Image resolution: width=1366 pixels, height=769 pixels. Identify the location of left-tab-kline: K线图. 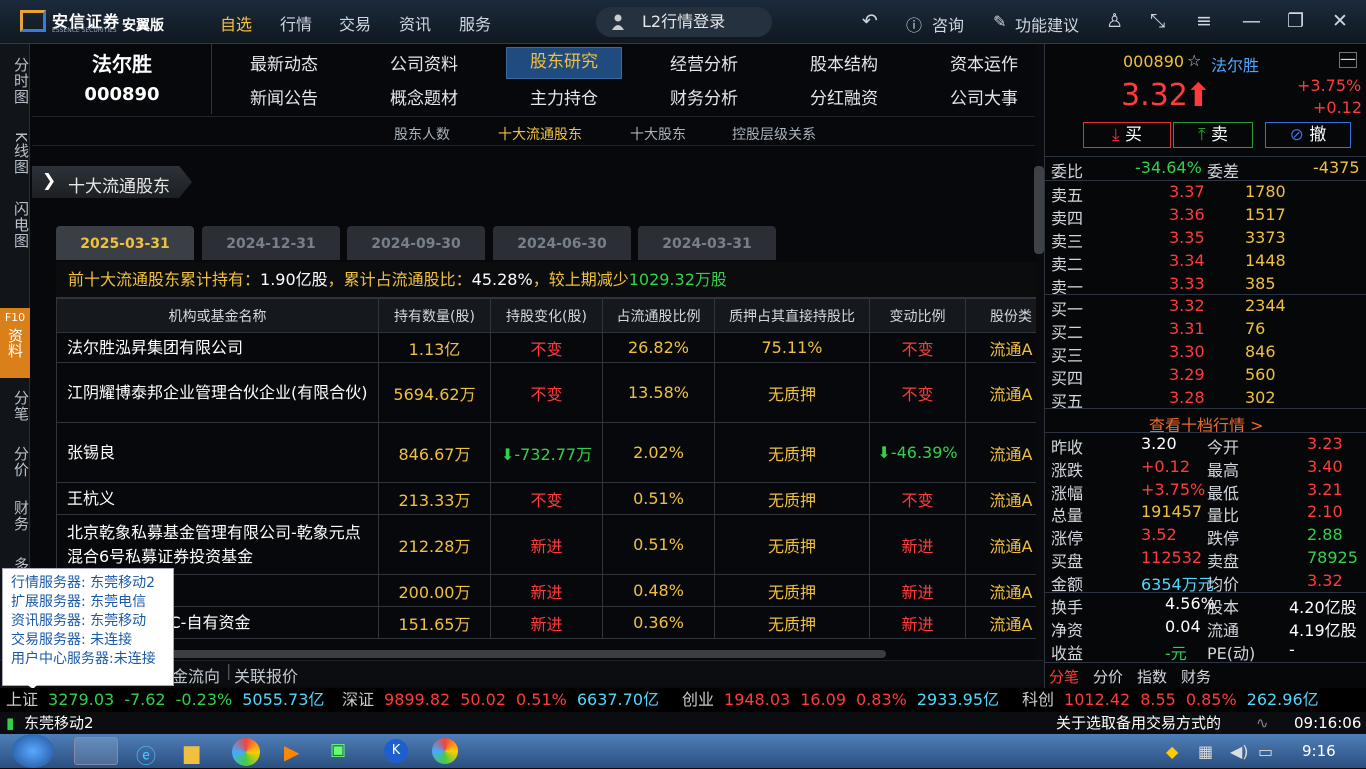
(15, 153).